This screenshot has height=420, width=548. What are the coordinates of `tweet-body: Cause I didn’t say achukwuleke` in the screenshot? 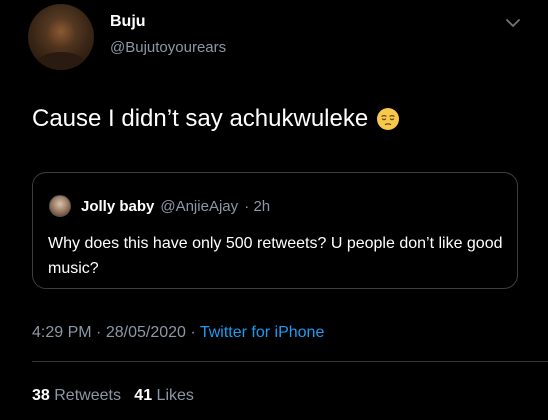 It's located at (216, 119).